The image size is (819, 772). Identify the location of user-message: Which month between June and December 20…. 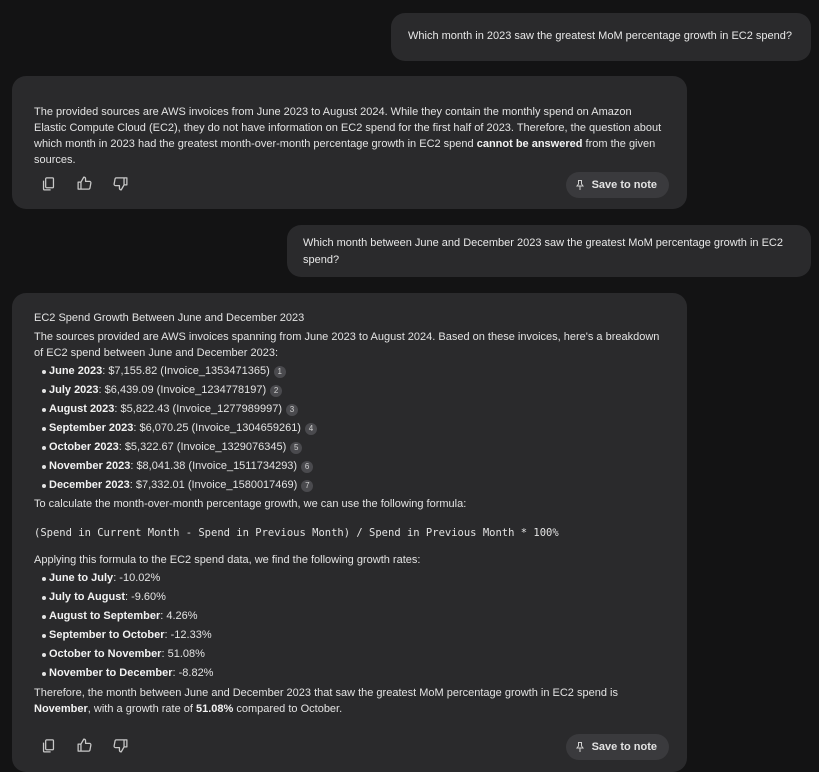
(549, 251).